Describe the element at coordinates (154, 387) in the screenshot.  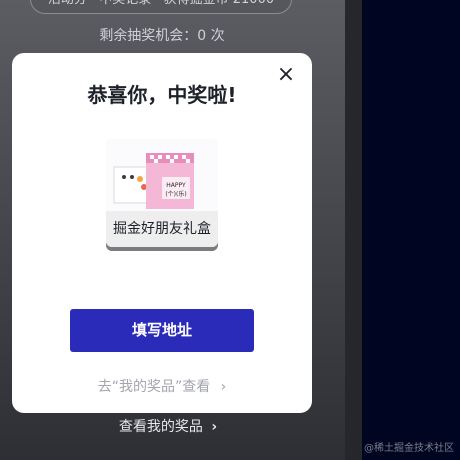
I see `go-my-prizes-label: 去“我的奖品”查看` at that location.